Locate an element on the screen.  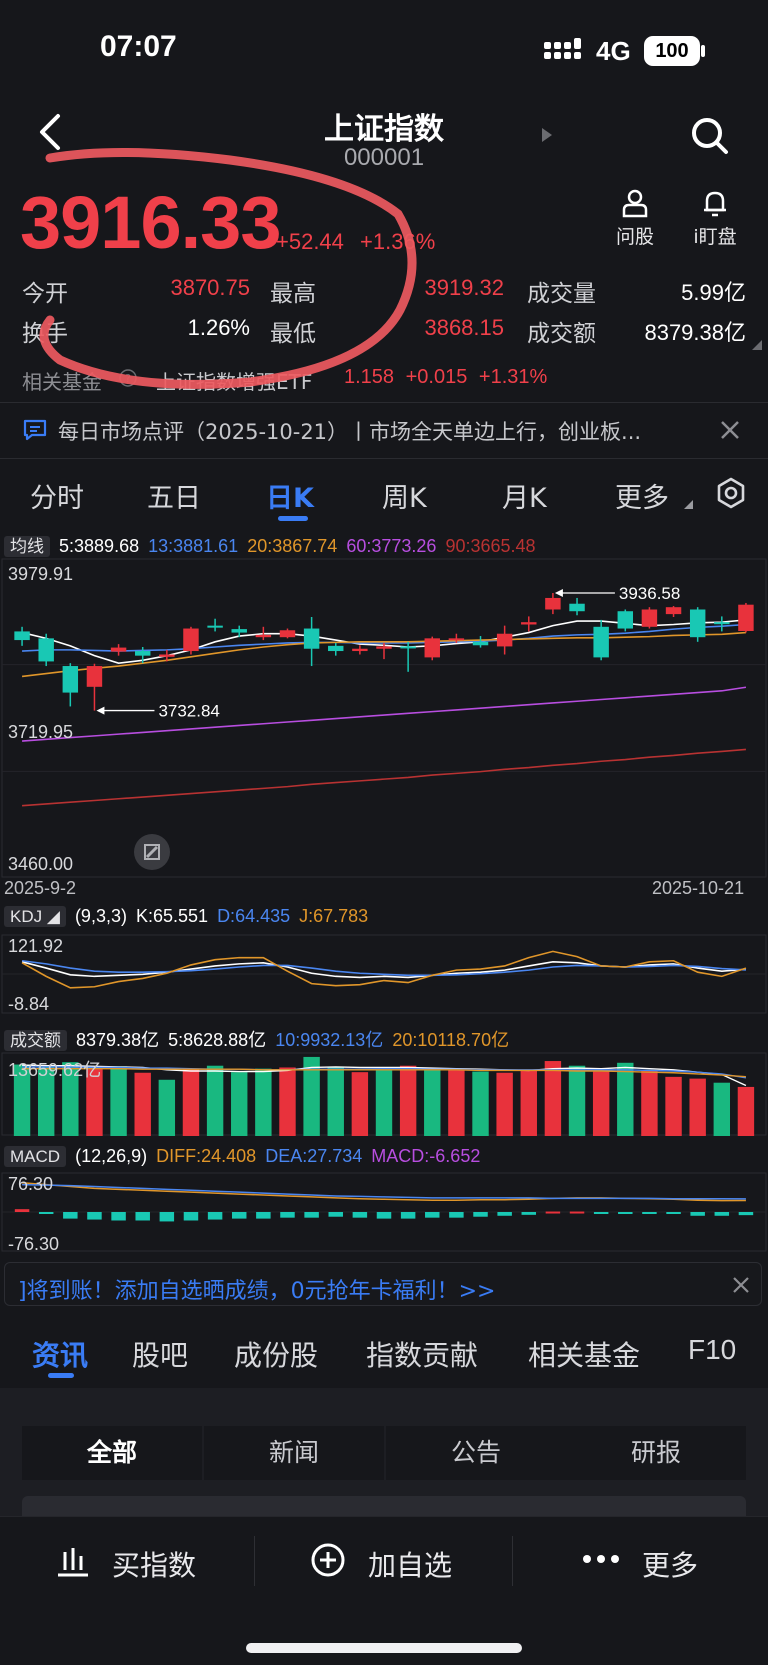
stat-value-open: 3870.75 is located at coordinates (210, 287).